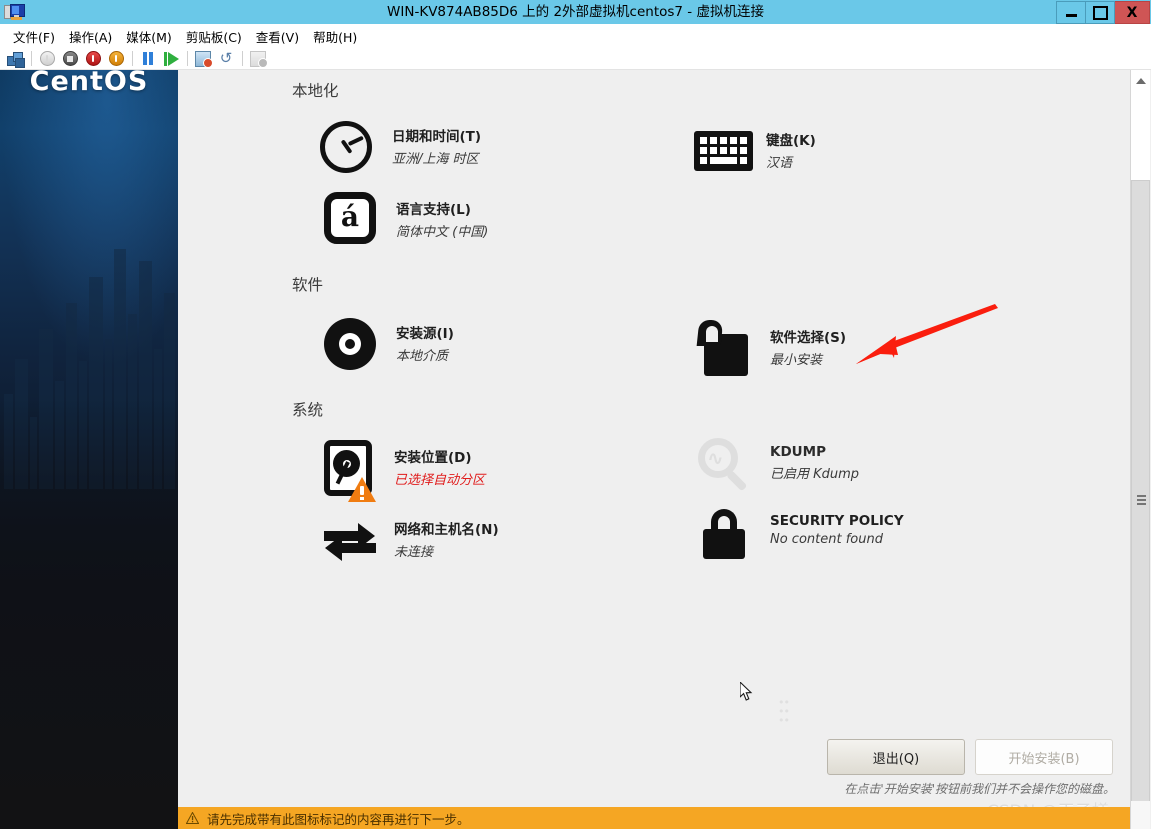 Image resolution: width=1151 pixels, height=829 pixels. What do you see at coordinates (1141, 81) in the screenshot?
I see `scroll-up-arrow-icon` at bounding box center [1141, 81].